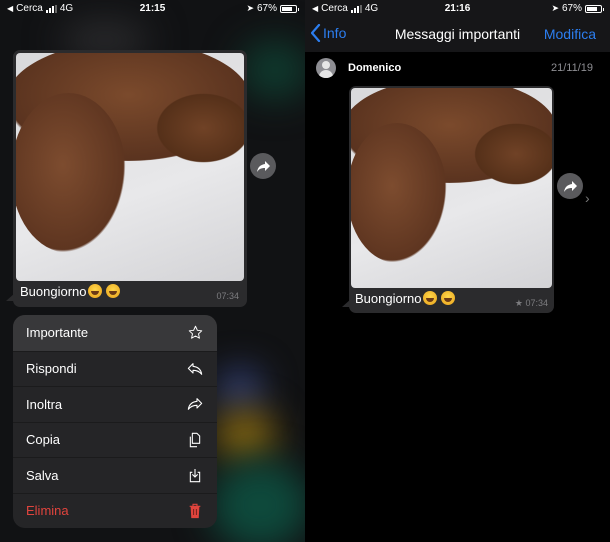 The height and width of the screenshot is (542, 610). Describe the element at coordinates (518, 303) in the screenshot. I see `star-icon: ★` at that location.